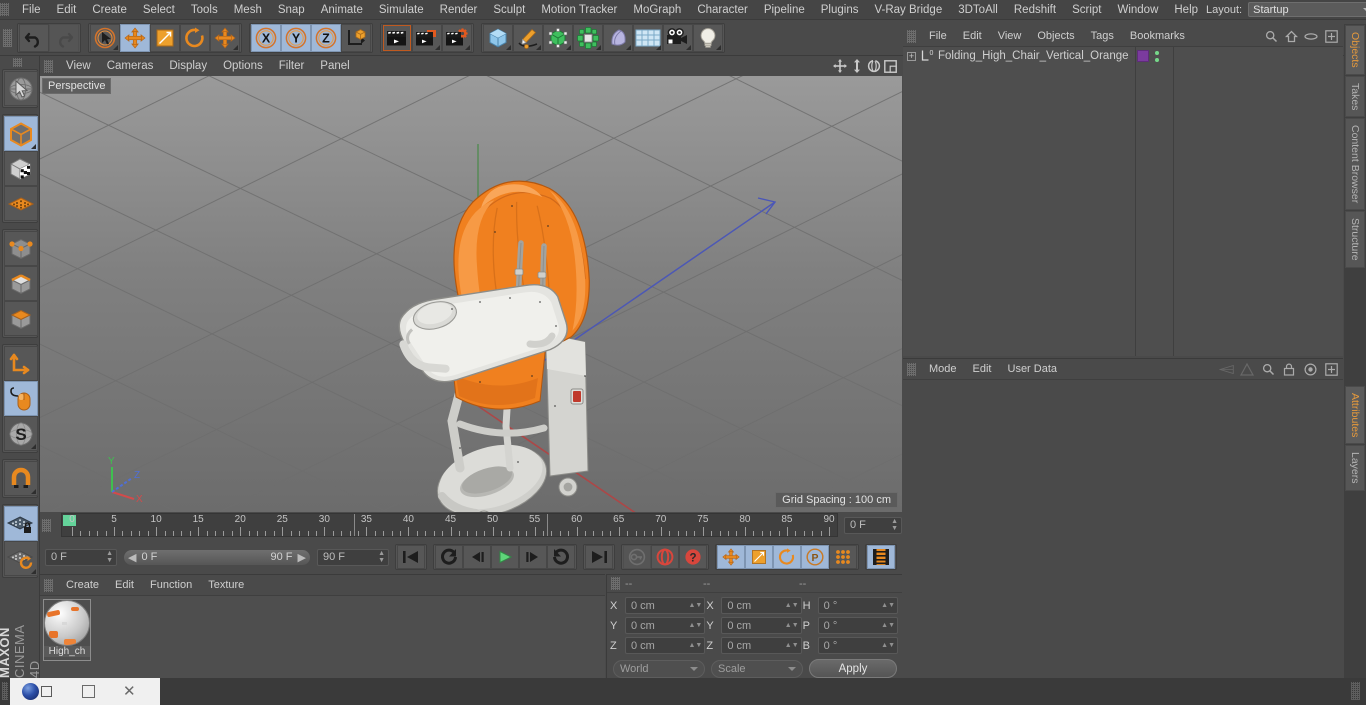  Describe the element at coordinates (659, 668) in the screenshot. I see `coordinate-system-dropdown: World` at that location.